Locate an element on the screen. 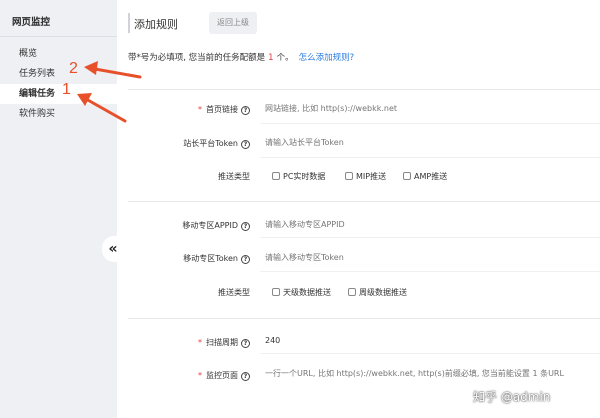  monitor-pages-textarea is located at coordinates (430, 374).